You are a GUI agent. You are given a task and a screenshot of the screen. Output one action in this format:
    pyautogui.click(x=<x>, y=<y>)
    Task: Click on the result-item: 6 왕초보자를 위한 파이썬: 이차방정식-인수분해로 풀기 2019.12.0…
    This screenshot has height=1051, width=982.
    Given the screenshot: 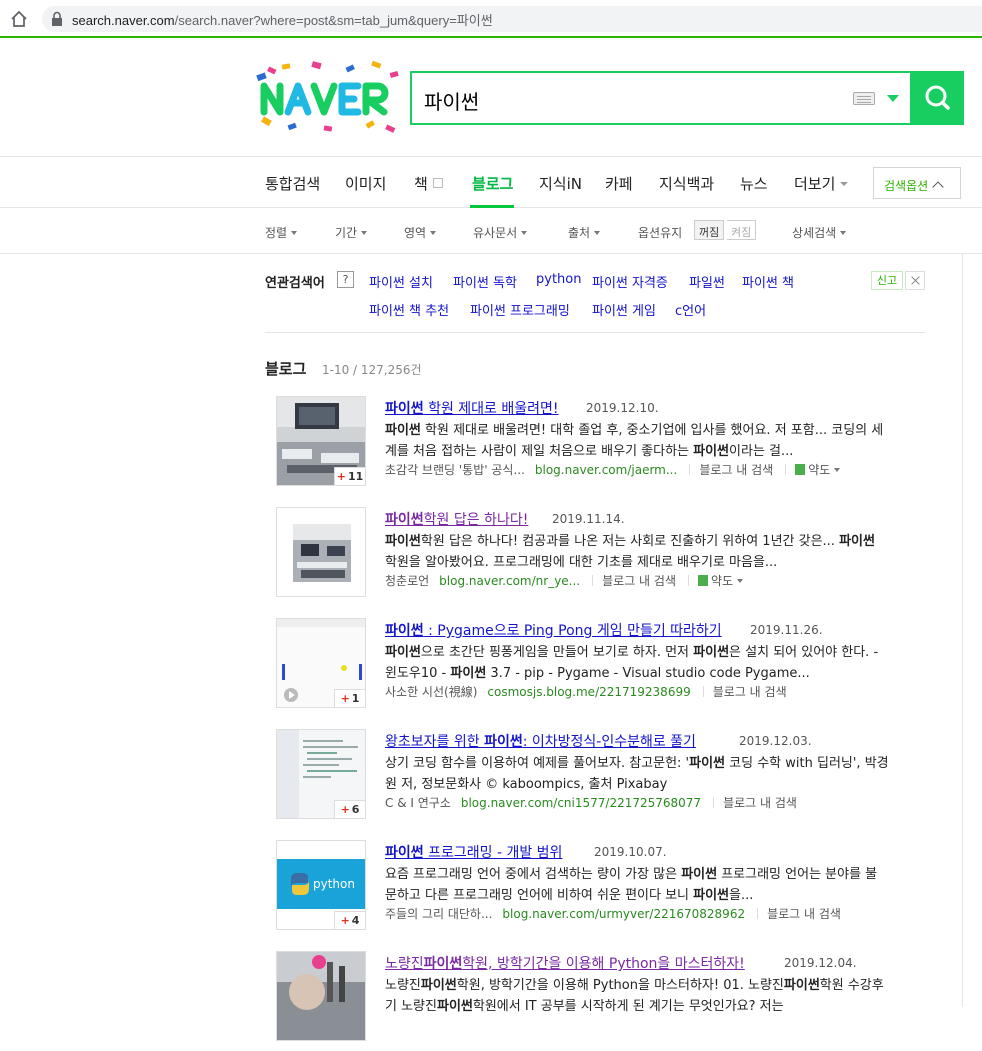 What is the action you would take?
    pyautogui.click(x=606, y=779)
    